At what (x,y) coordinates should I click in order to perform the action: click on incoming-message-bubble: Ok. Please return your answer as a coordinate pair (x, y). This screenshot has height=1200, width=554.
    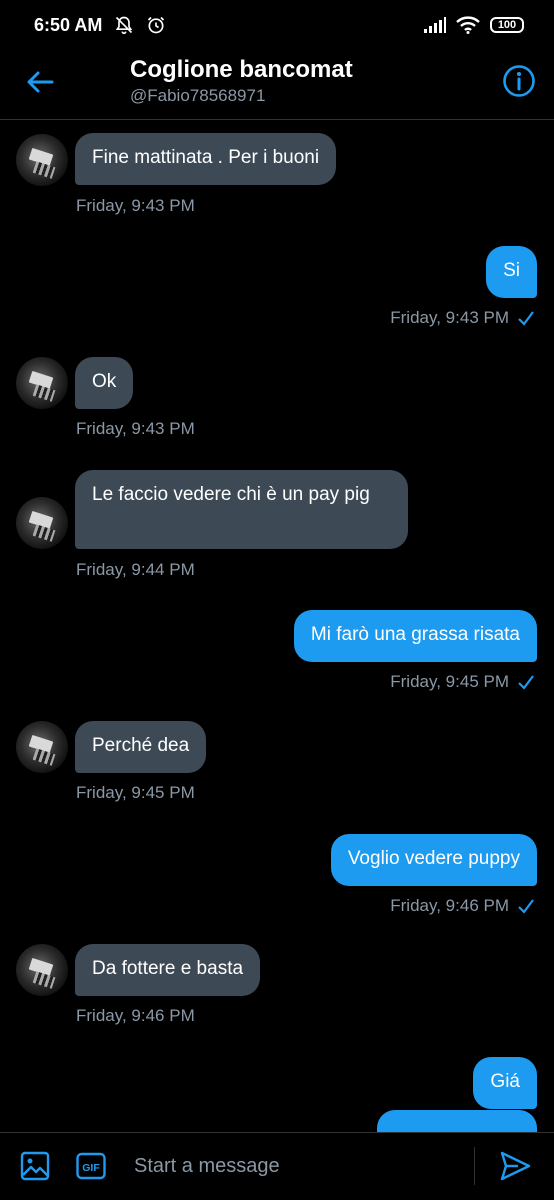
    Looking at the image, I should click on (104, 383).